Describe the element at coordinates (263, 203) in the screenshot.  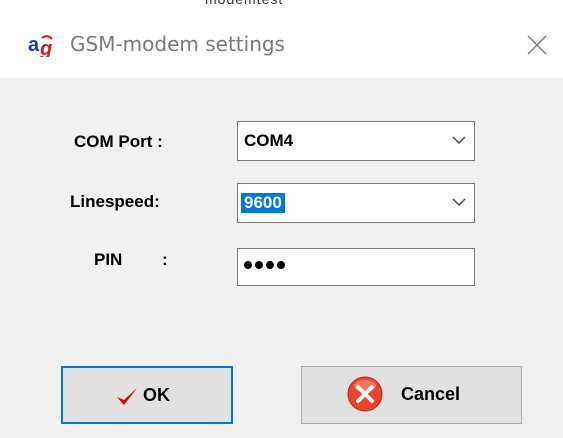
I see `linespeed-value: 9600` at that location.